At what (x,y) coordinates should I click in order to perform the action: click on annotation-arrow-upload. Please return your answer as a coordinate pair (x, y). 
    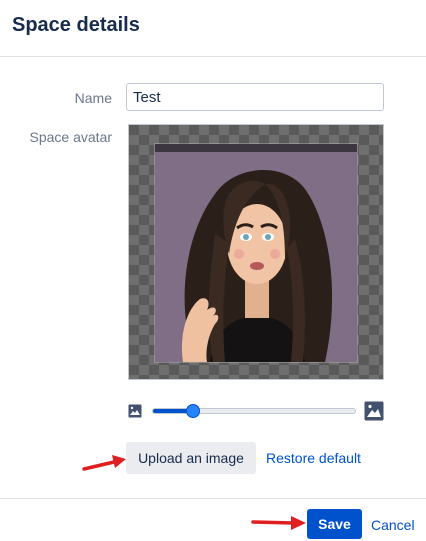
    Looking at the image, I should click on (104, 463).